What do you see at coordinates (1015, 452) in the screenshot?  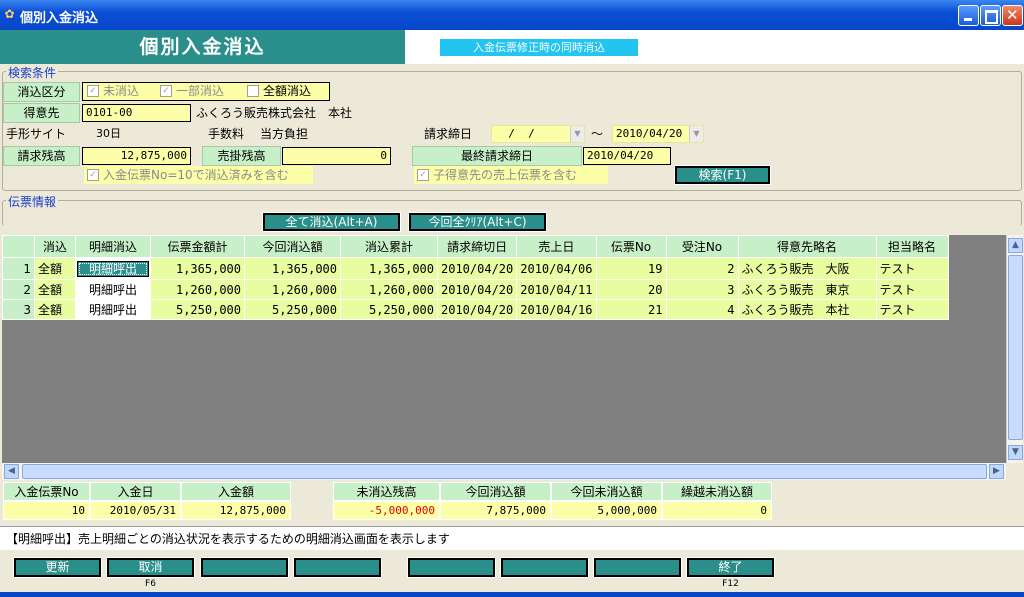 I see `scroll-down-icon: ▼` at bounding box center [1015, 452].